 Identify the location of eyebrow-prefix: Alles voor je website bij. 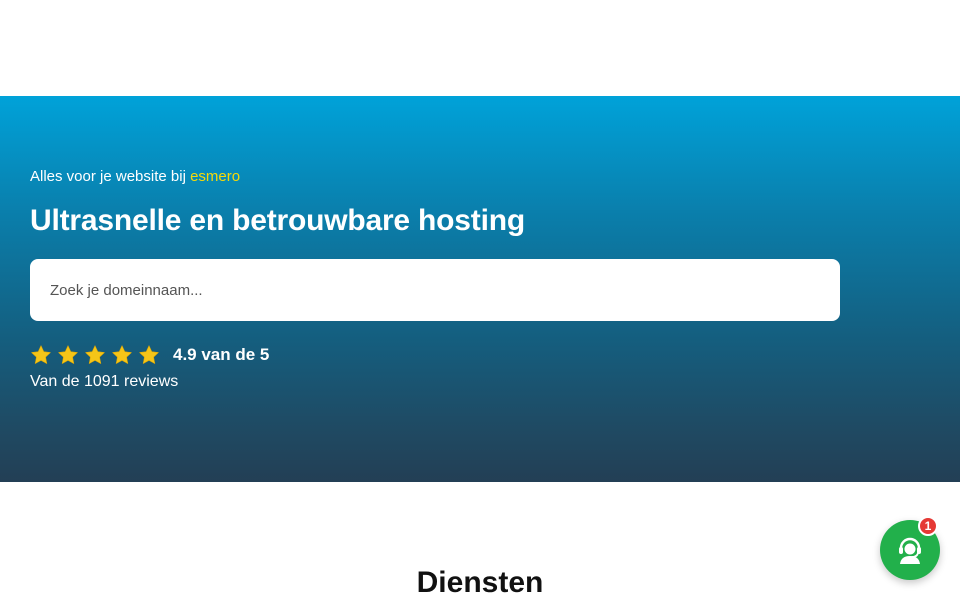
(108, 176).